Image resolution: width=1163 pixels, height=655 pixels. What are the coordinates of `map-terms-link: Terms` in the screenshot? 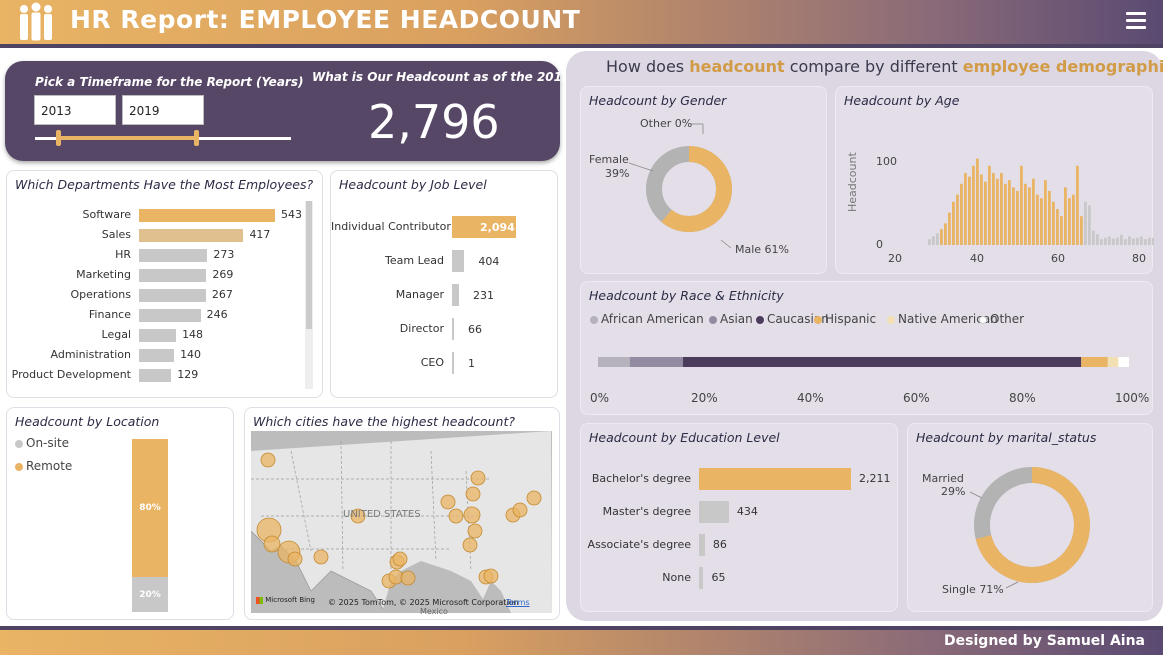 It's located at (518, 602).